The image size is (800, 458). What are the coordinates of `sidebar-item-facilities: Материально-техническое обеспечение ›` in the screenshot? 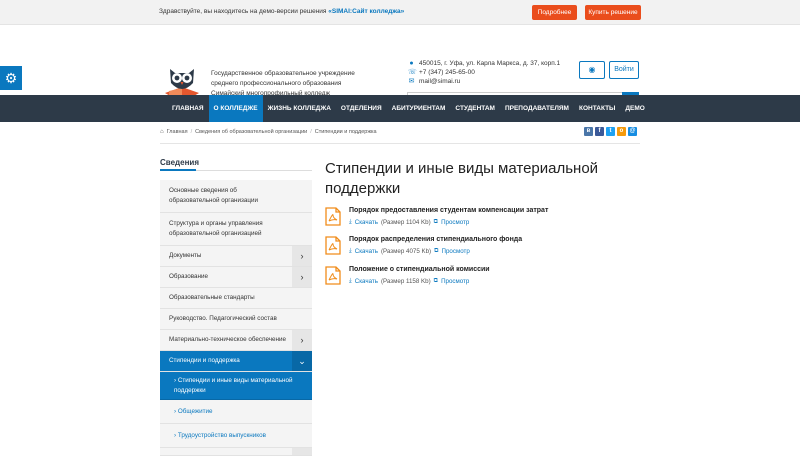 It's located at (236, 340).